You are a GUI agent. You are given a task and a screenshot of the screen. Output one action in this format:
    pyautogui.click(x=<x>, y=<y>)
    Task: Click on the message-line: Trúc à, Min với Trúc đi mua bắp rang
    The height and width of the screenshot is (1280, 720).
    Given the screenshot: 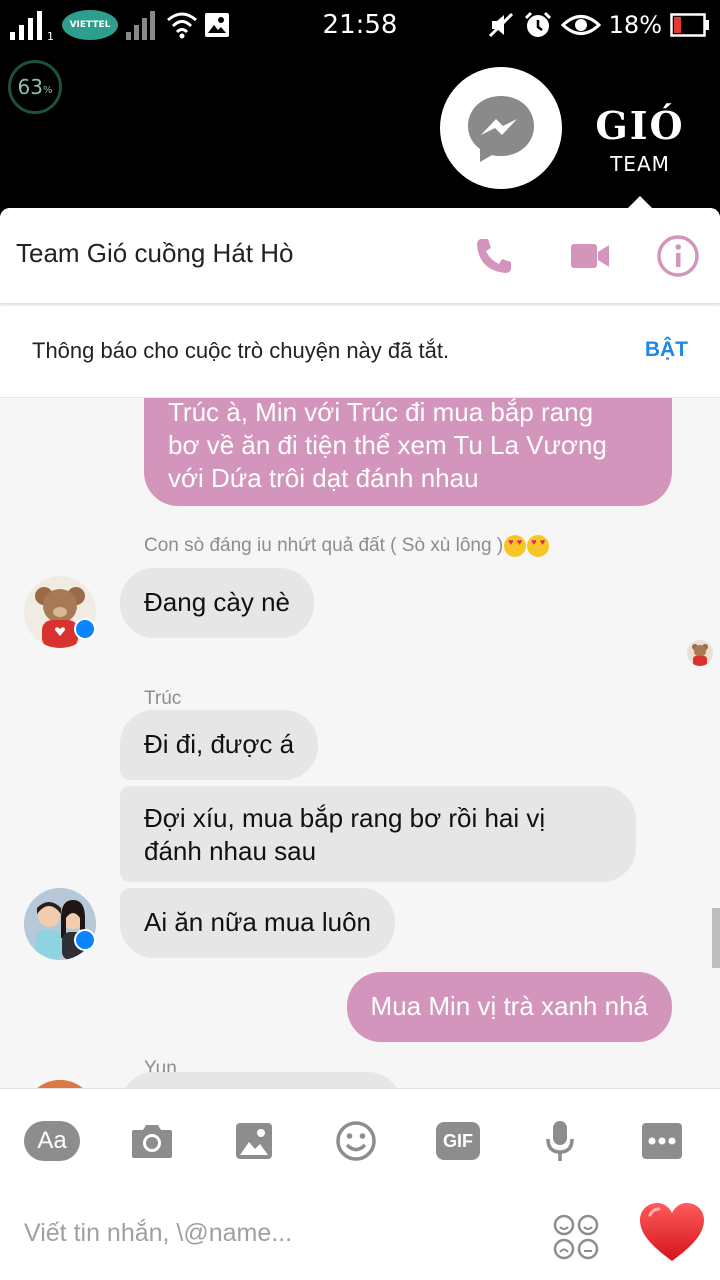 What is the action you would take?
    pyautogui.click(x=381, y=412)
    